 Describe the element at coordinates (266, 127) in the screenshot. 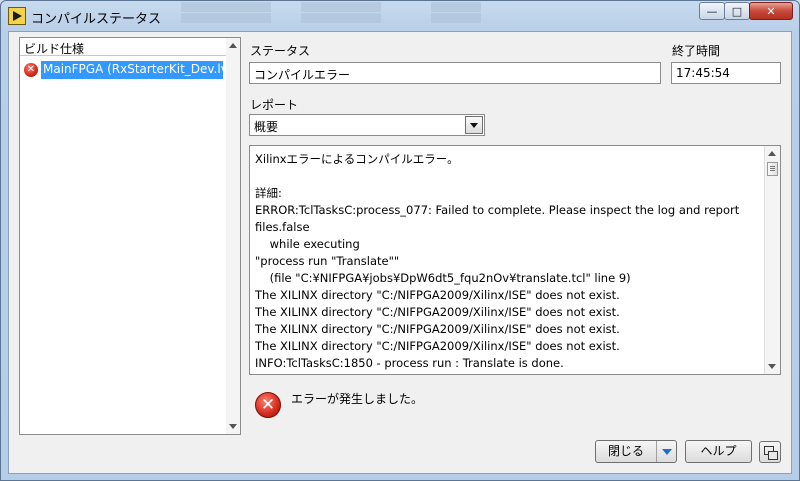

I see `report-dropdown-value: 概要` at that location.